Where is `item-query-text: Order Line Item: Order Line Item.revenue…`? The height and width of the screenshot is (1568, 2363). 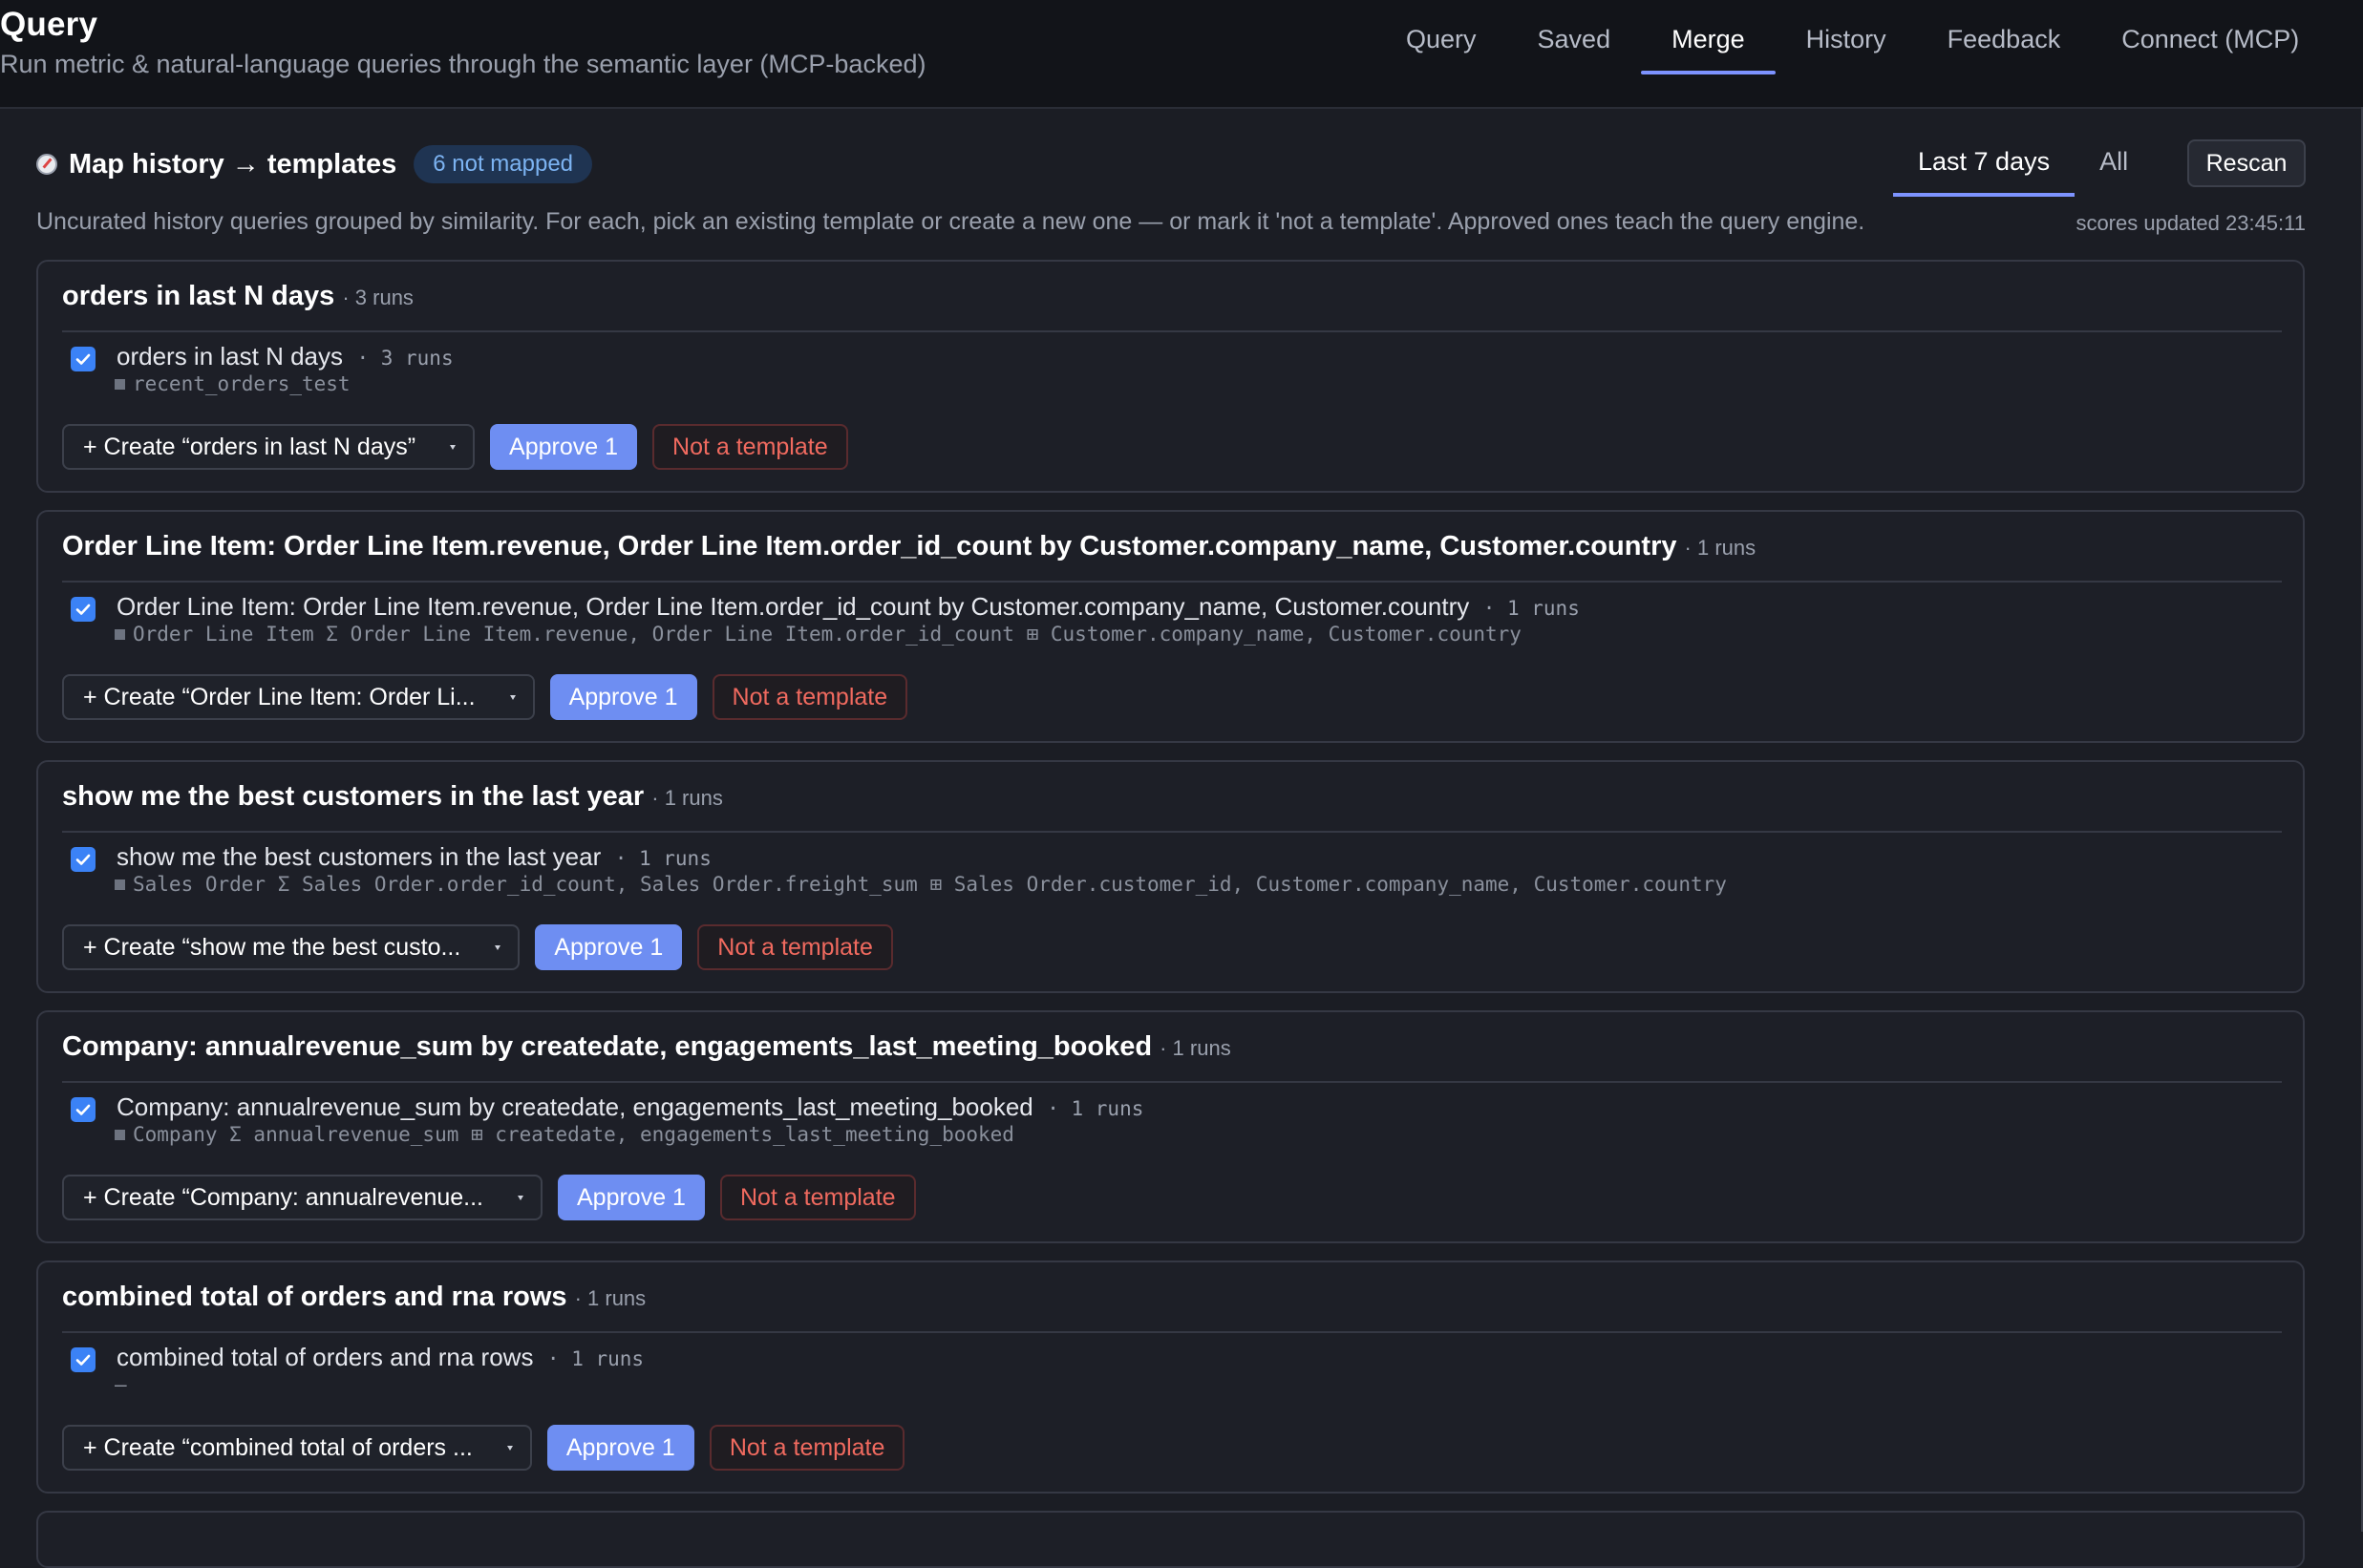 item-query-text: Order Line Item: Order Line Item.revenue… is located at coordinates (848, 606).